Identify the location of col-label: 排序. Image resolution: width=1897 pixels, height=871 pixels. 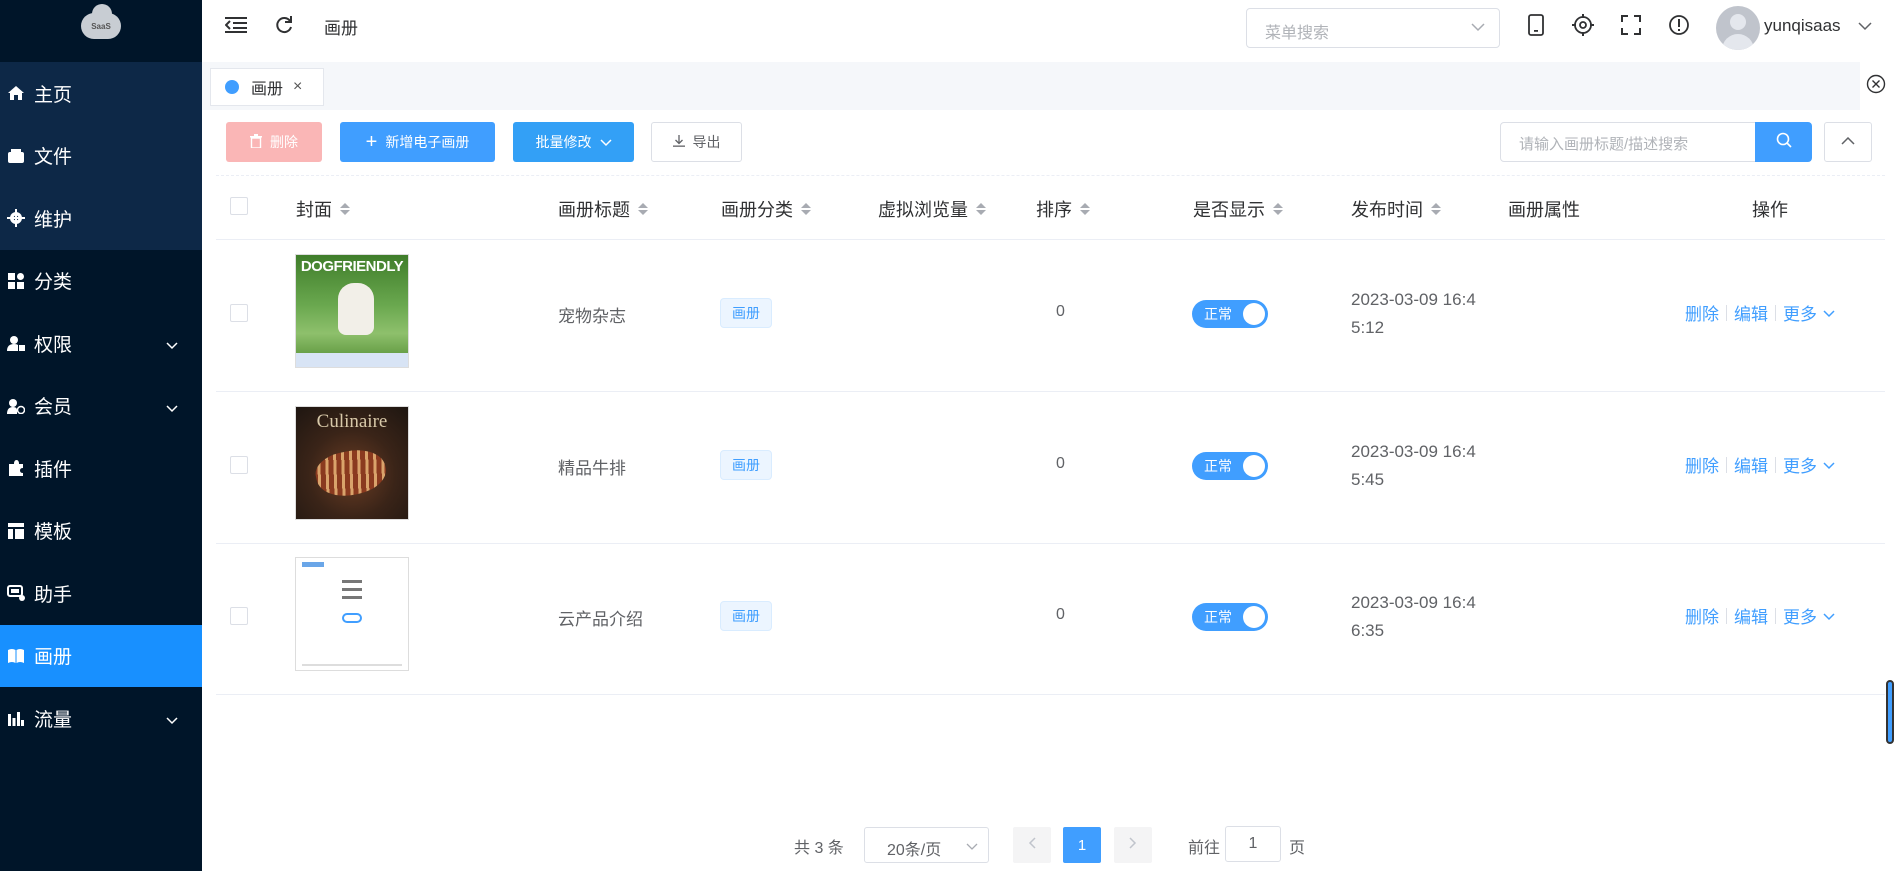
(1054, 210).